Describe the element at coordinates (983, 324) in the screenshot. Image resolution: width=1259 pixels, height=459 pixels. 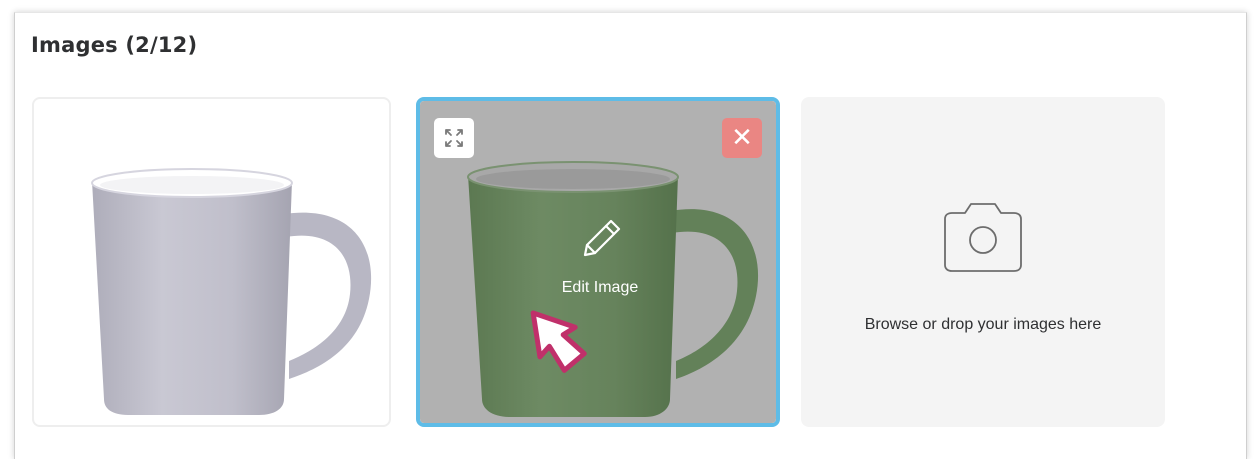
I see `dropzone-text: Browse or drop your images here` at that location.